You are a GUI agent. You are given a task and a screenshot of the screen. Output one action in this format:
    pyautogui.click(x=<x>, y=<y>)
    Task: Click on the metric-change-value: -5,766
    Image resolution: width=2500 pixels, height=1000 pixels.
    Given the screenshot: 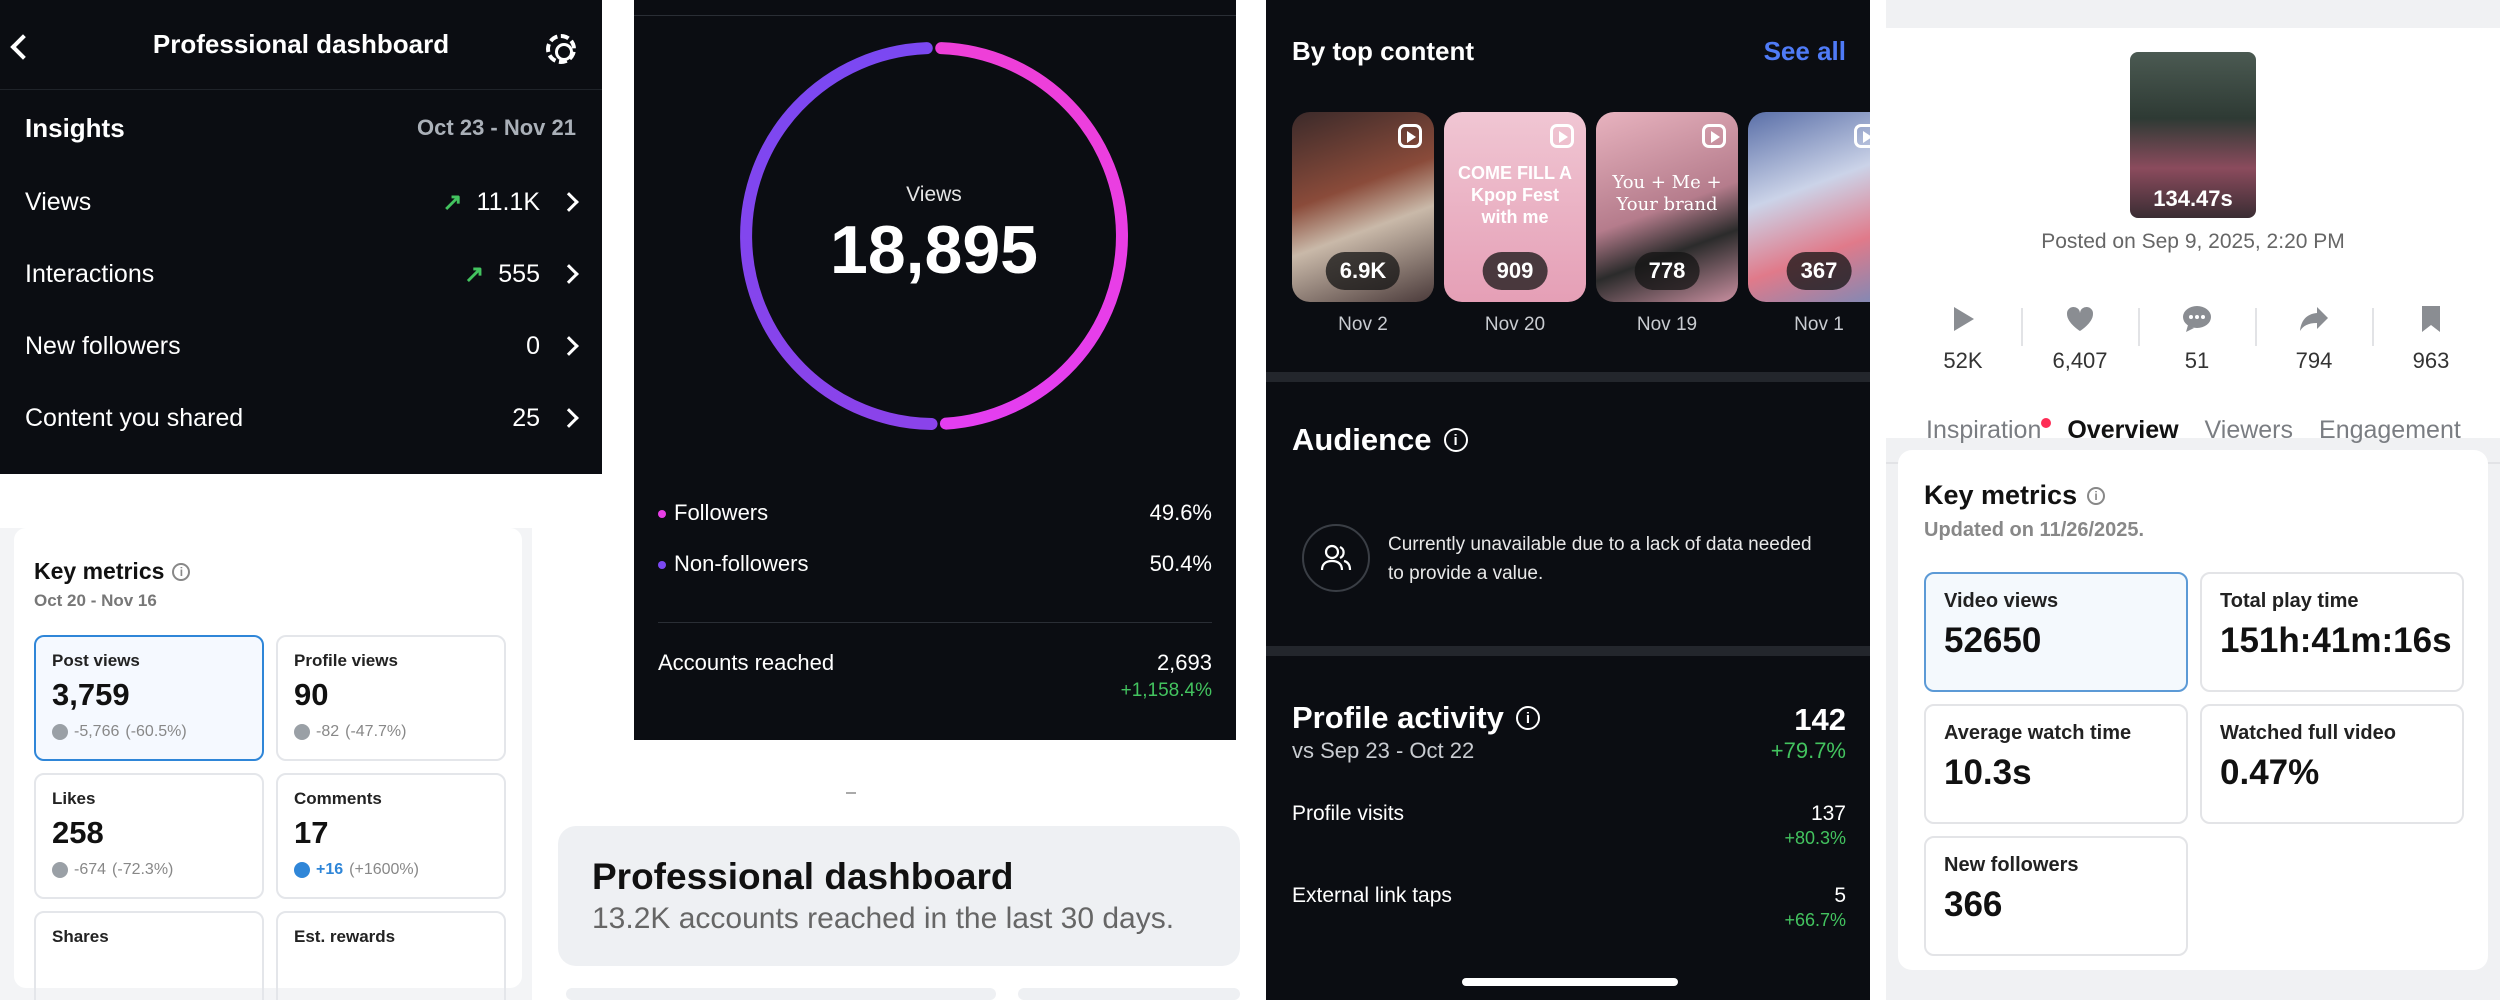 What is the action you would take?
    pyautogui.click(x=97, y=731)
    